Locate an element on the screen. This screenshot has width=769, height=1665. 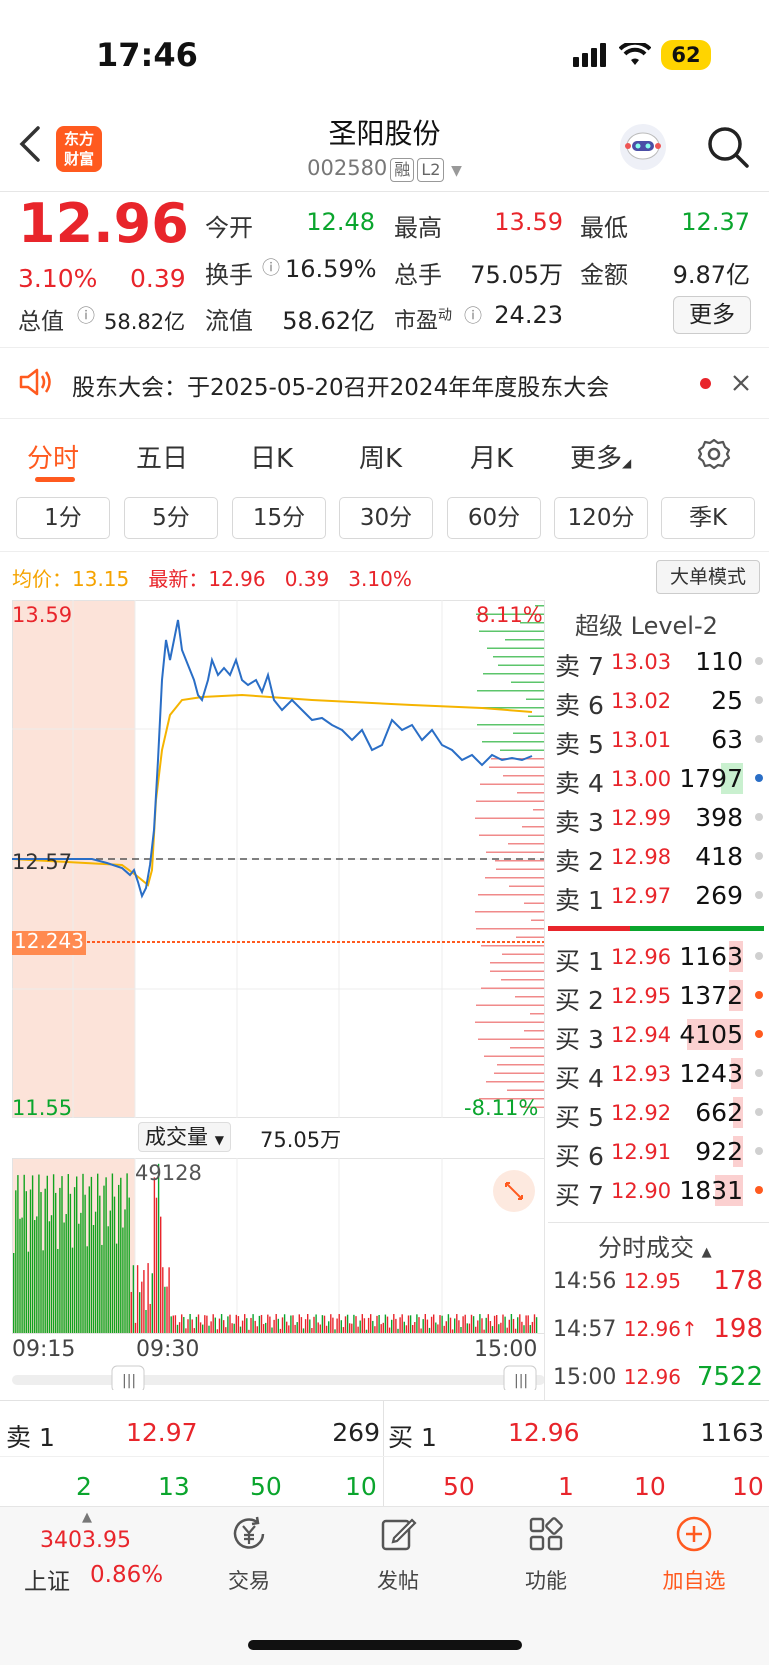
level2-tag: L2 is located at coordinates (431, 170).